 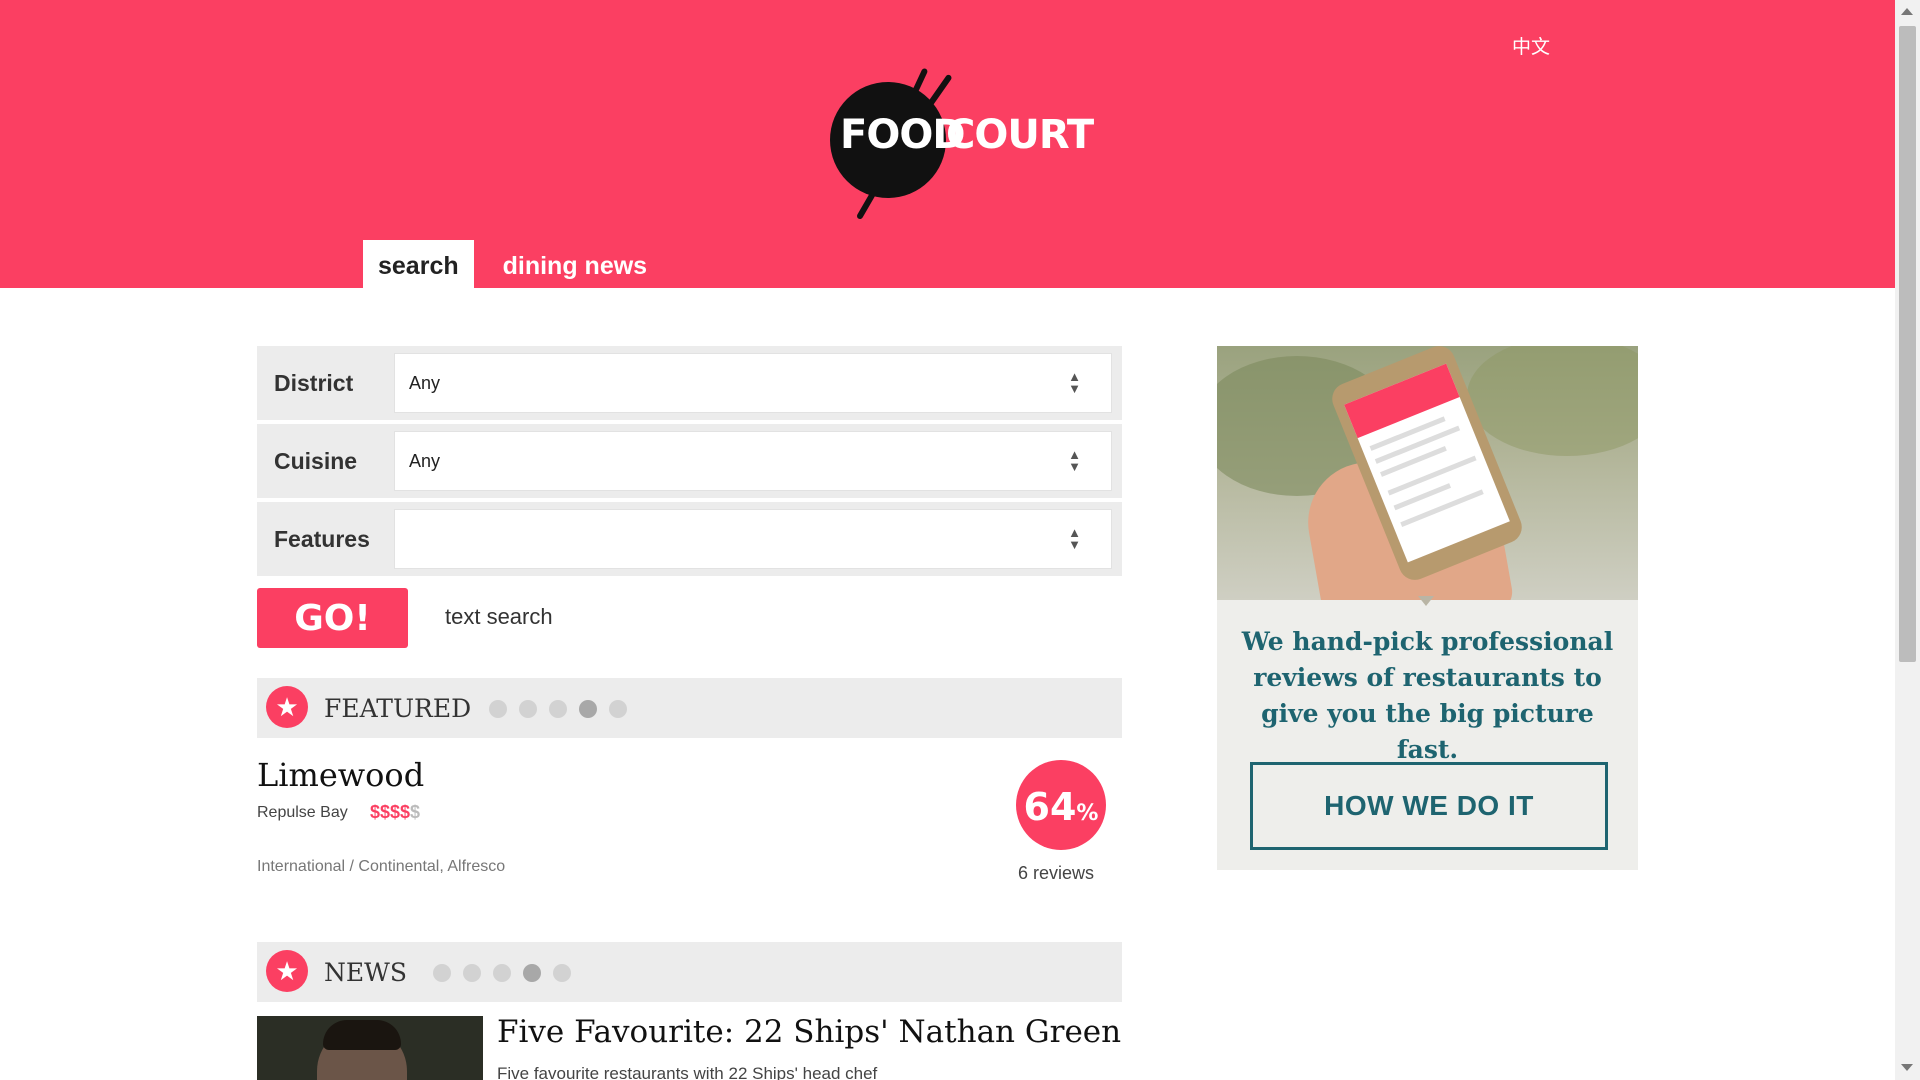 I want to click on featured-carousel-dots, so click(x=564, y=709).